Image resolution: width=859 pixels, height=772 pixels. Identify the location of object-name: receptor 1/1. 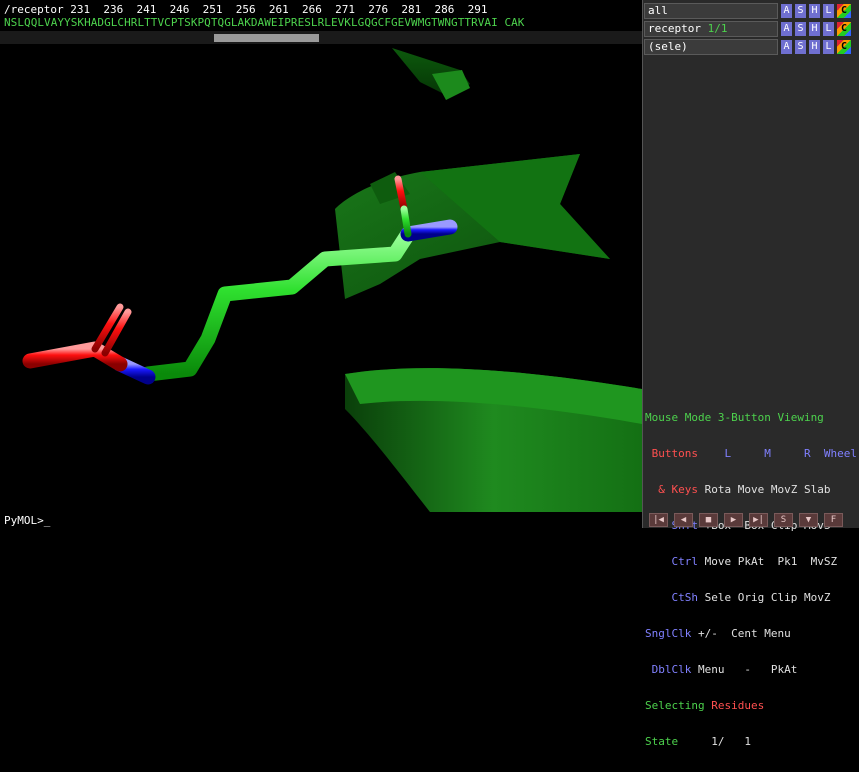
(711, 29).